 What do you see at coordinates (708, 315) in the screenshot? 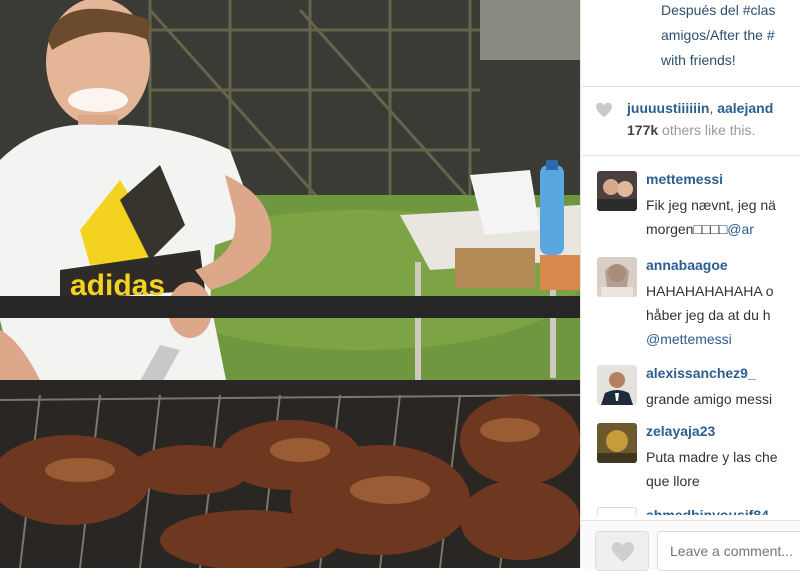
I see `comment-text-line: håber jeg da at du h` at bounding box center [708, 315].